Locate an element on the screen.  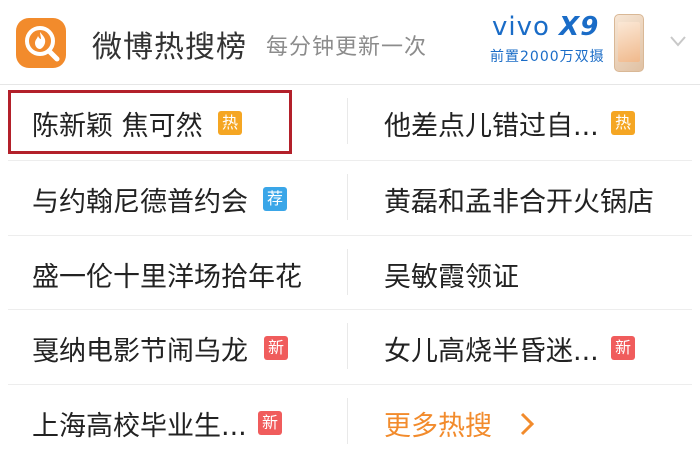
hot-search-item: 上海高校毕业生... 新 is located at coordinates (171, 420).